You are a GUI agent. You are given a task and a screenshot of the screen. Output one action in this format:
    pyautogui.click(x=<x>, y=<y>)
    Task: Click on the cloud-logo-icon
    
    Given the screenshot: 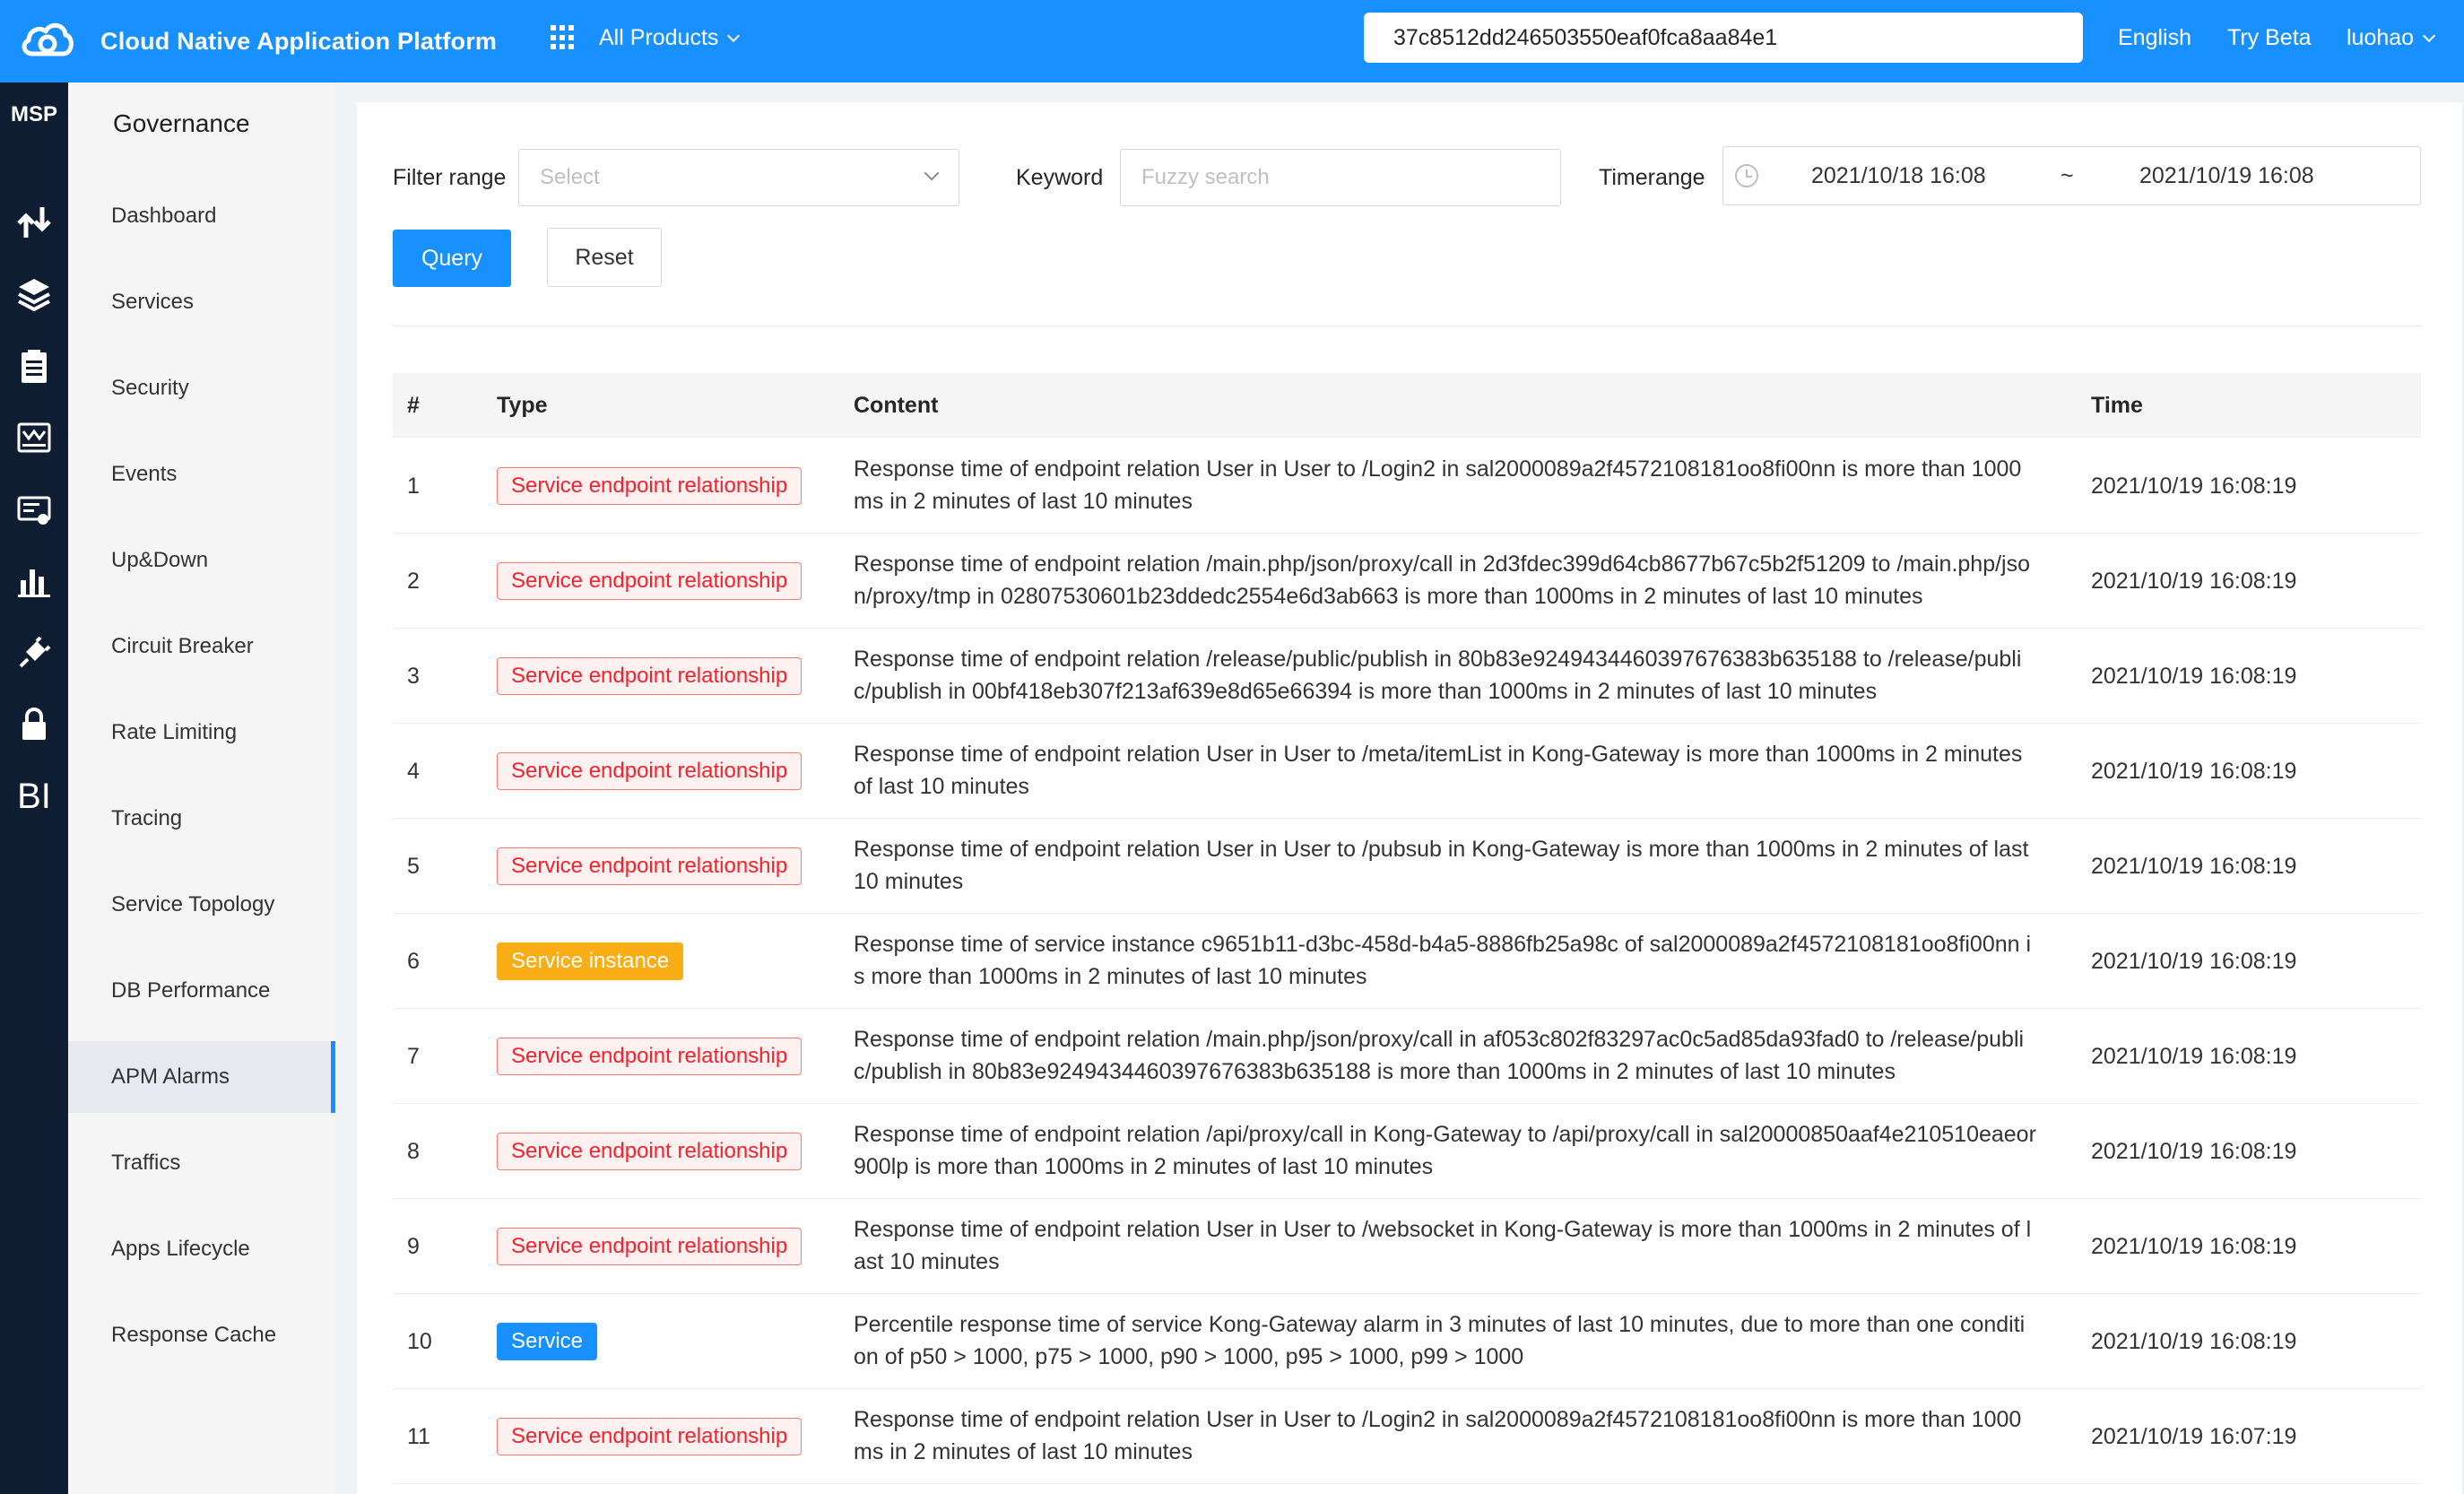 What is the action you would take?
    pyautogui.click(x=47, y=40)
    